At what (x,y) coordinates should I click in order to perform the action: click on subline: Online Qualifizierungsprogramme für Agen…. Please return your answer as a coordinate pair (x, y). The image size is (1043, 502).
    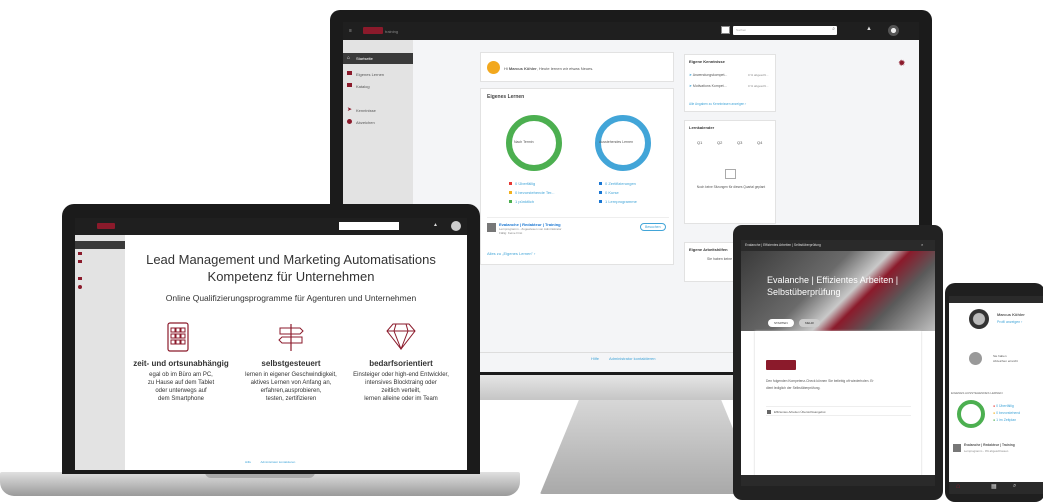
    Looking at the image, I should click on (291, 298).